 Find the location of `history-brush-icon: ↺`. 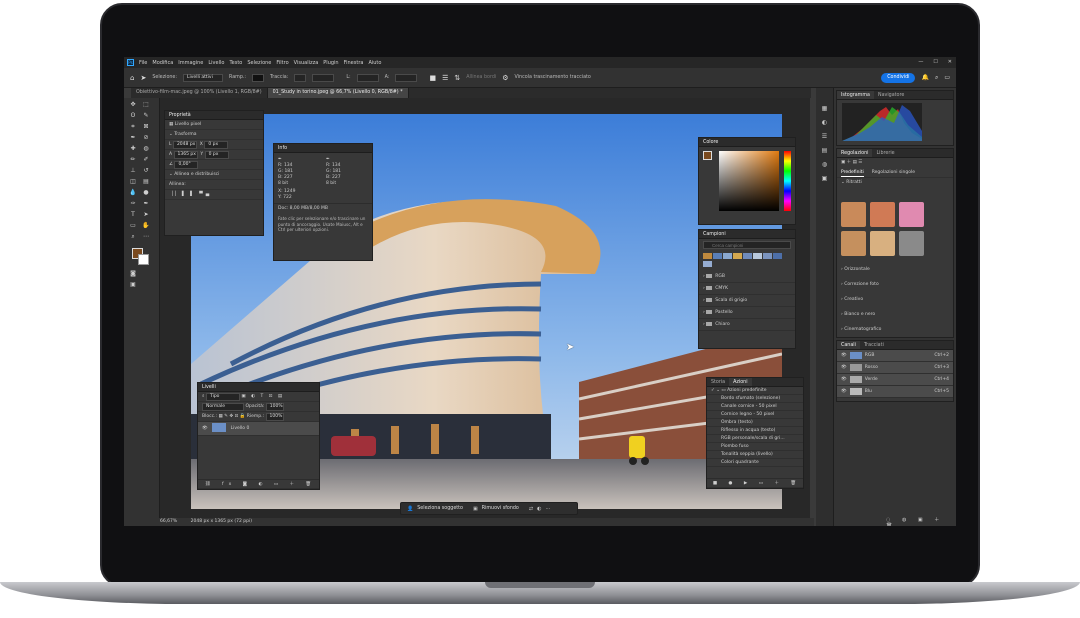

history-brush-icon: ↺ is located at coordinates (146, 171).